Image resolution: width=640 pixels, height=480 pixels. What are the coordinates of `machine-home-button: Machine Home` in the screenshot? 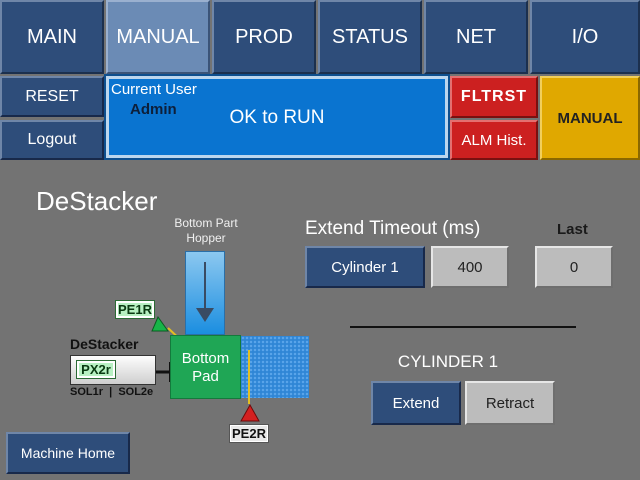 It's located at (68, 453).